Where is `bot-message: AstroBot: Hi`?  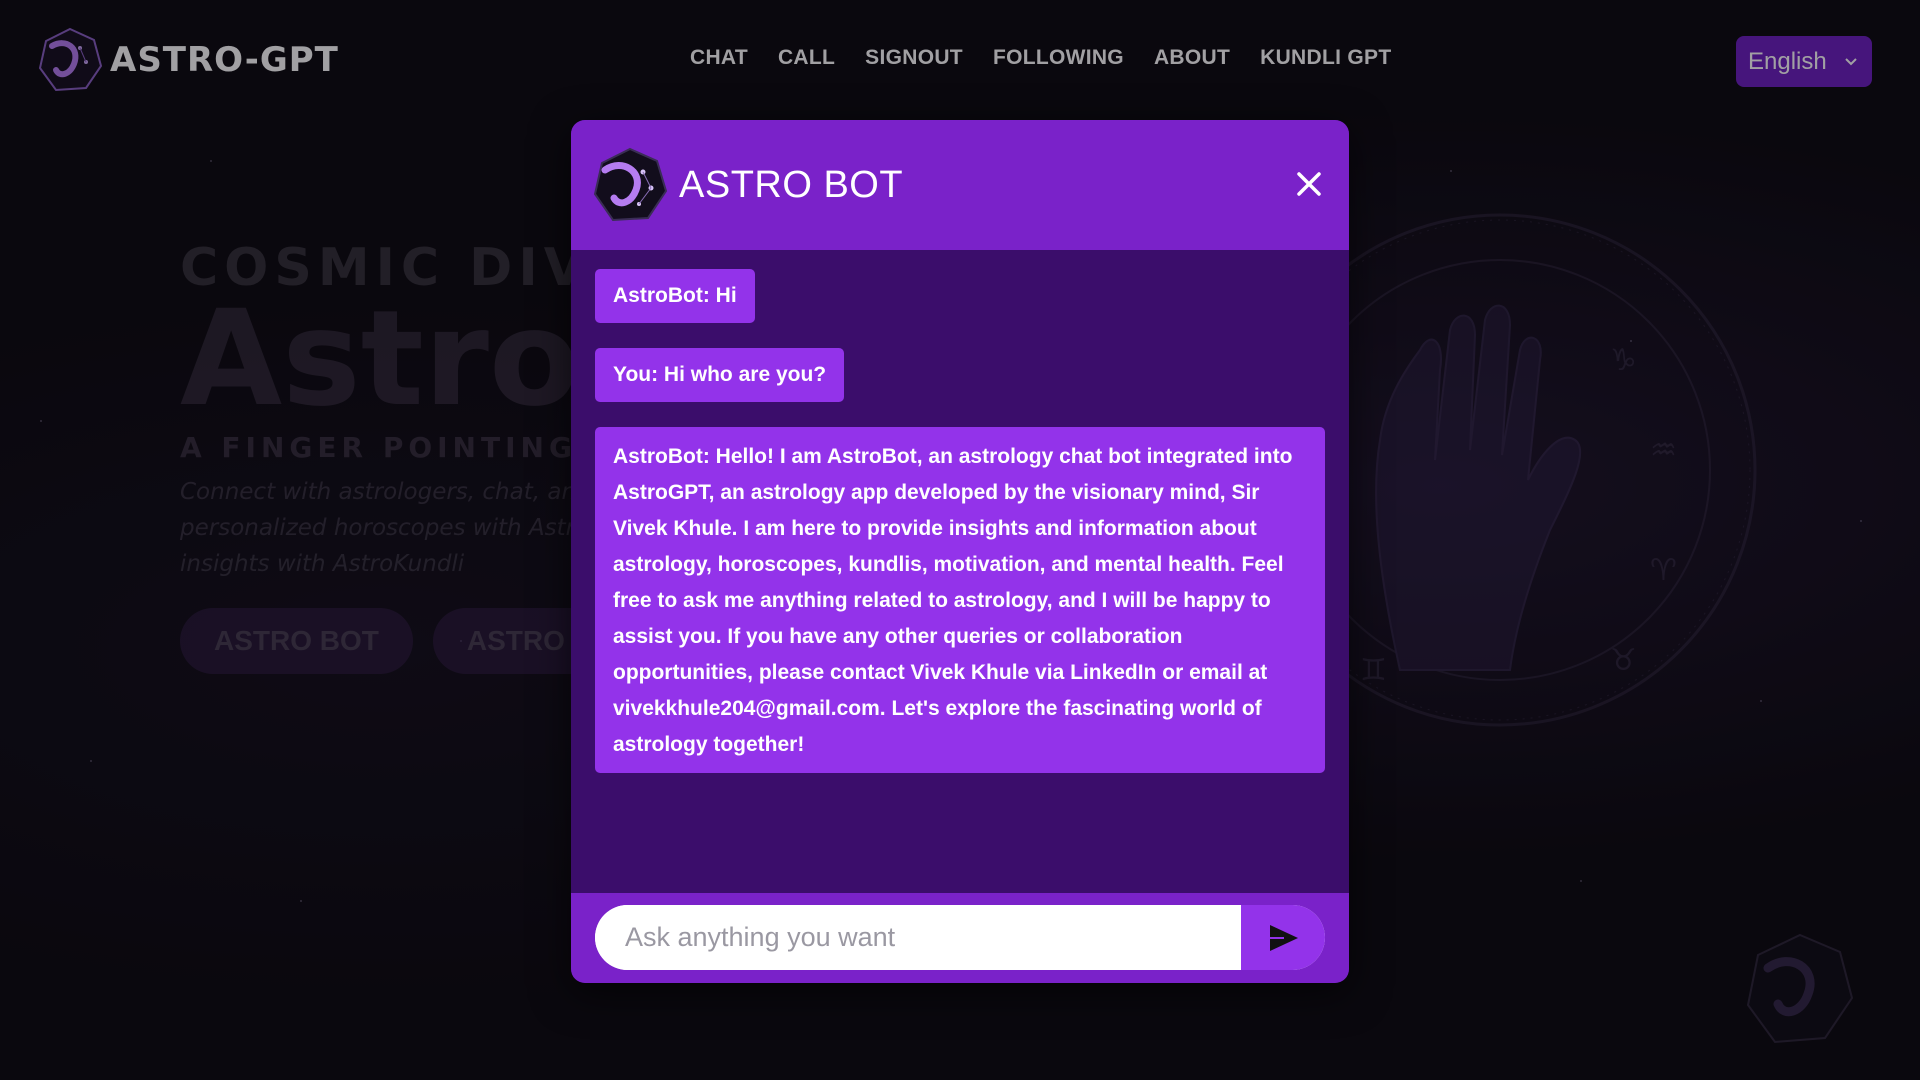 bot-message: AstroBot: Hi is located at coordinates (675, 296).